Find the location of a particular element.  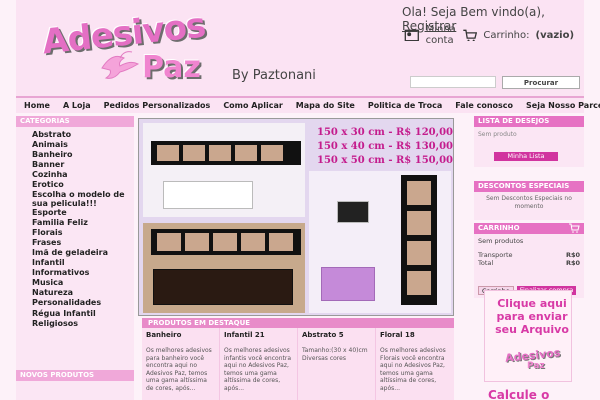

wishlist-title: LISTA DE DESEJOS is located at coordinates (529, 121).